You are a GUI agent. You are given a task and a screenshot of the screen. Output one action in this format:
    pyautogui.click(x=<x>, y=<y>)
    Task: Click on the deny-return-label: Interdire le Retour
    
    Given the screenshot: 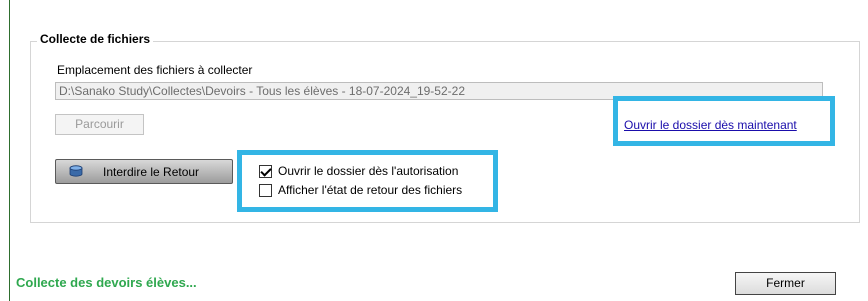 What is the action you would take?
    pyautogui.click(x=151, y=172)
    